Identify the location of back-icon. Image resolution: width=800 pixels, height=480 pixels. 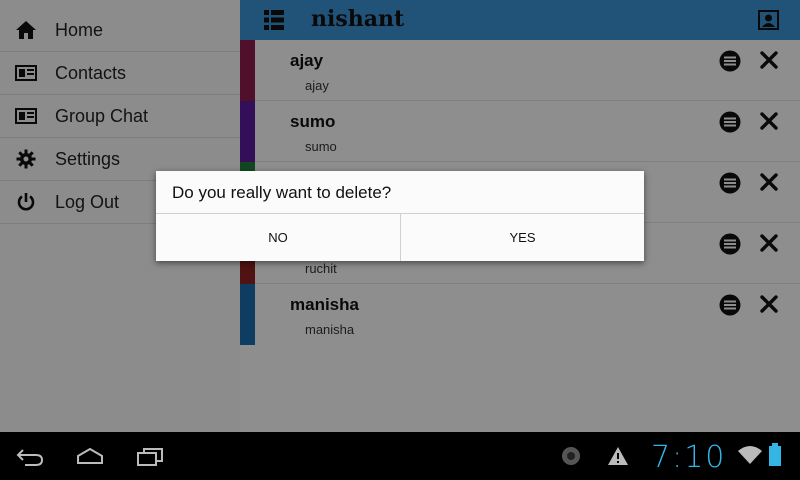
(30, 459).